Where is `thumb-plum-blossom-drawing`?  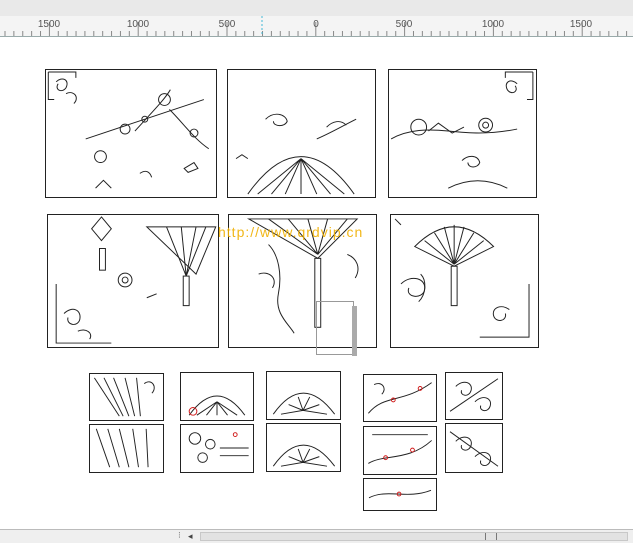 thumb-plum-blossom-drawing is located at coordinates (218, 447).